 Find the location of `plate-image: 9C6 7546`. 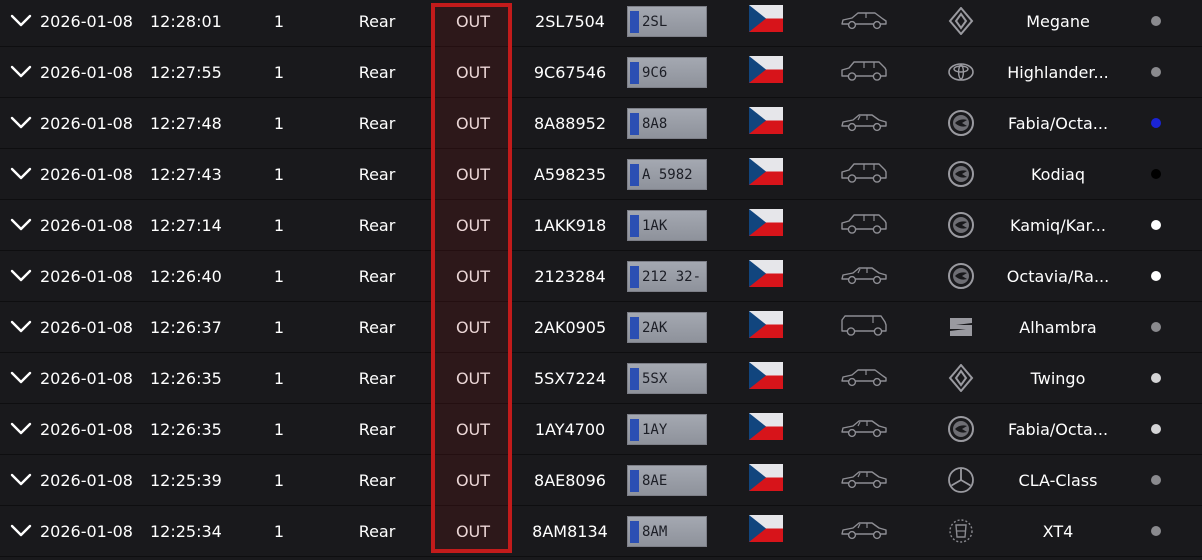

plate-image: 9C6 7546 is located at coordinates (667, 72).